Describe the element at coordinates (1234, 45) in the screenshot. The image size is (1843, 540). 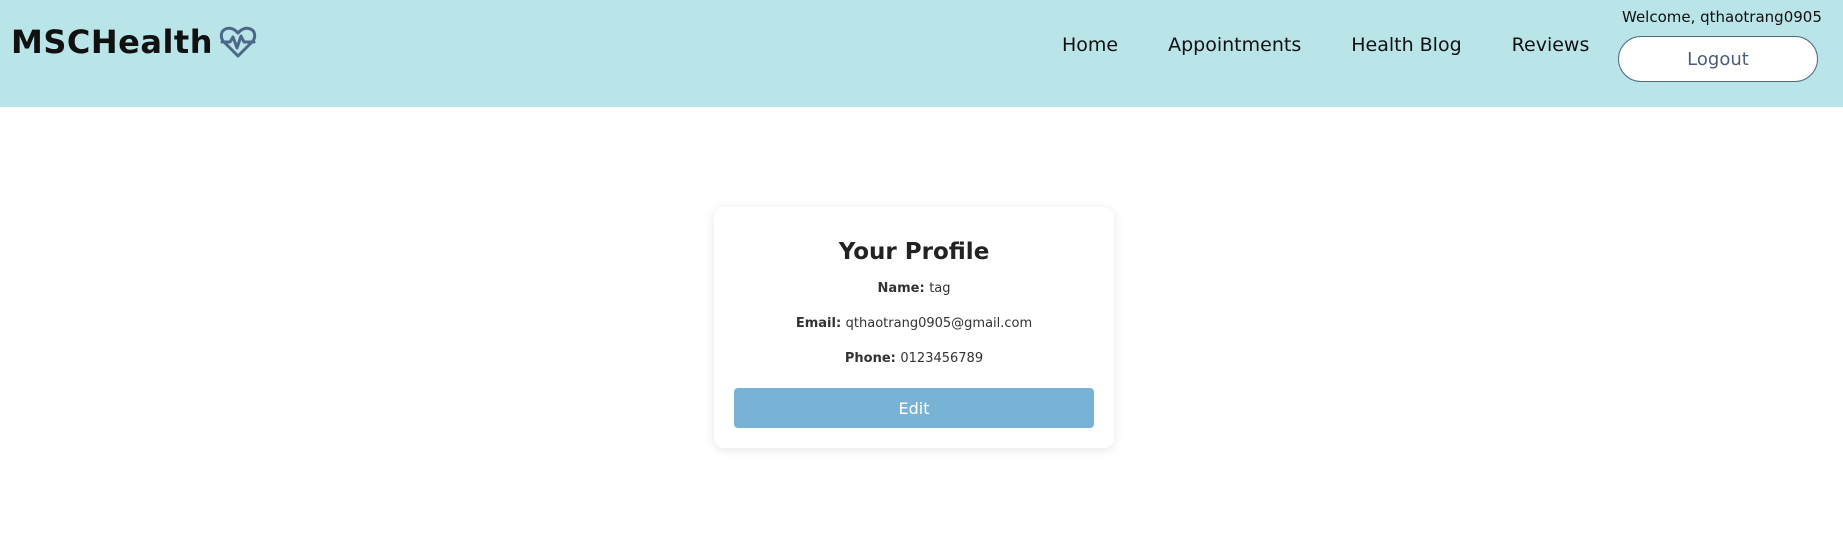
I see `nav-appointments: Appointments` at that location.